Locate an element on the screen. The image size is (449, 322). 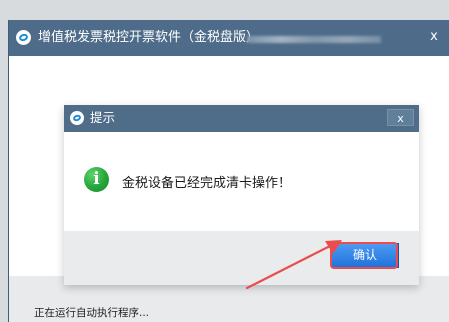
main-window-titlebar: 增值税发票税控开票软件（金税盘版） x is located at coordinates (229, 38).